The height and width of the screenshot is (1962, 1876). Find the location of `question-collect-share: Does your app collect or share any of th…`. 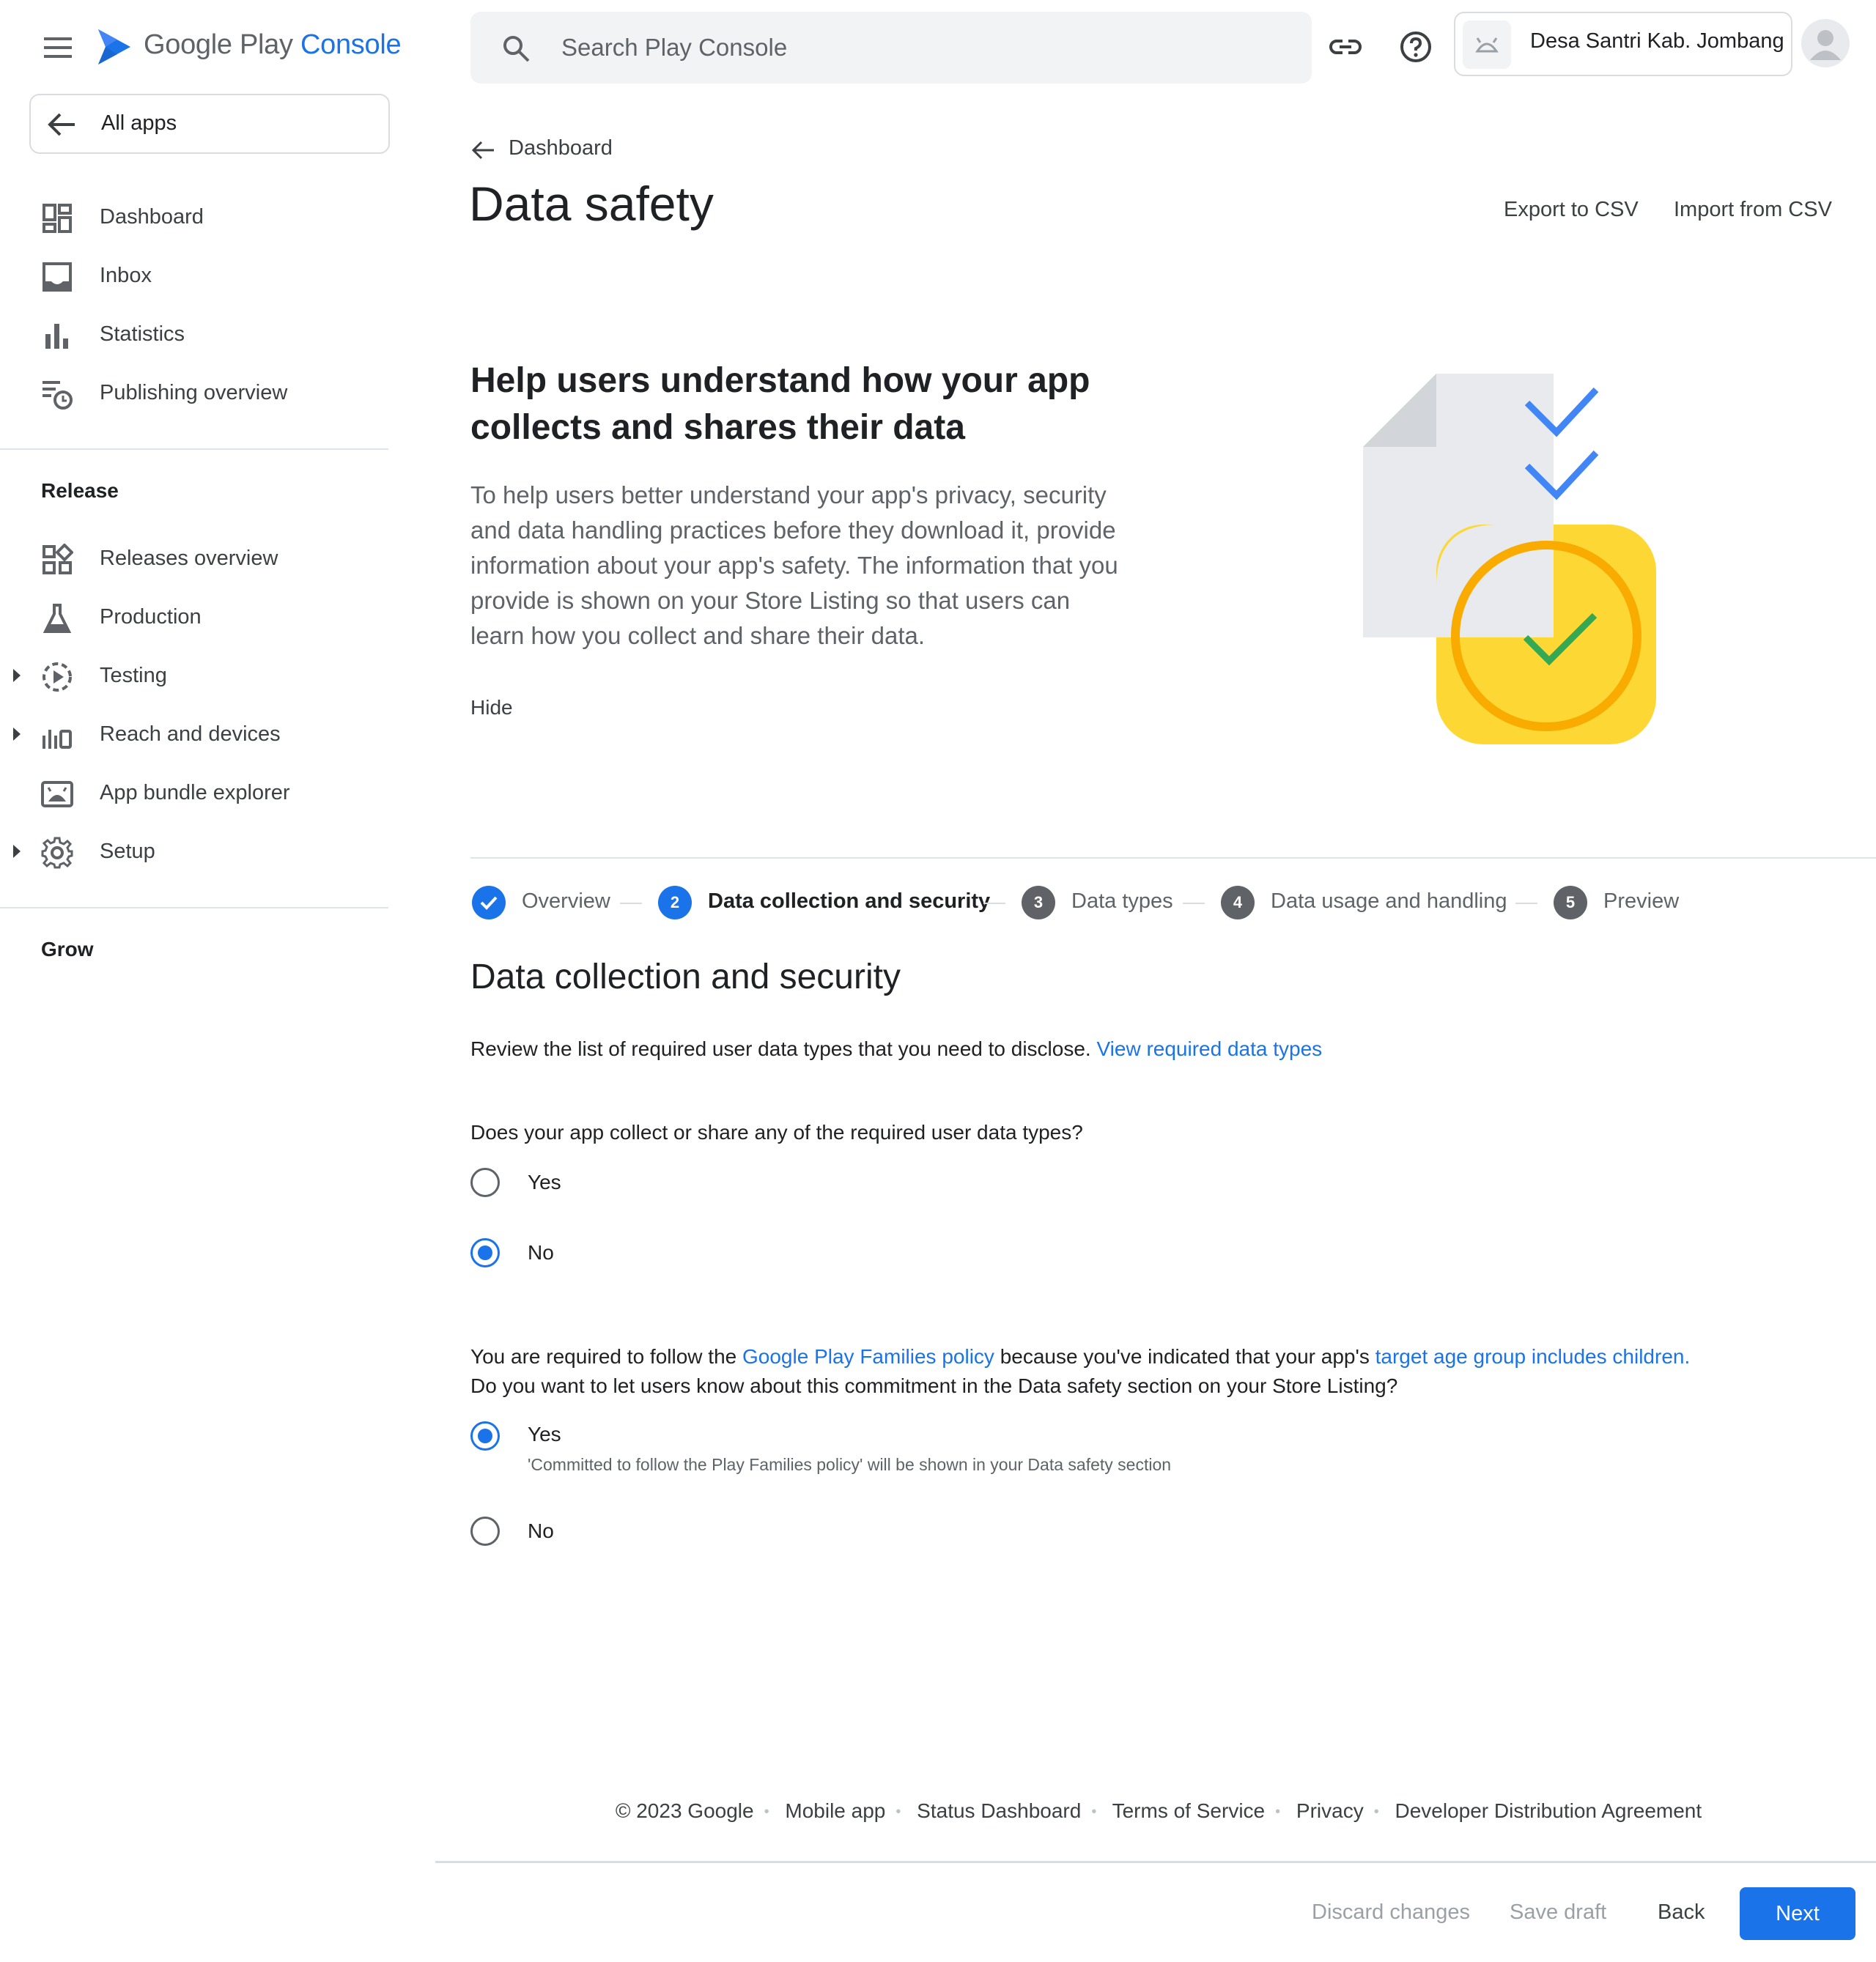

question-collect-share: Does your app collect or share any of th… is located at coordinates (776, 1132).